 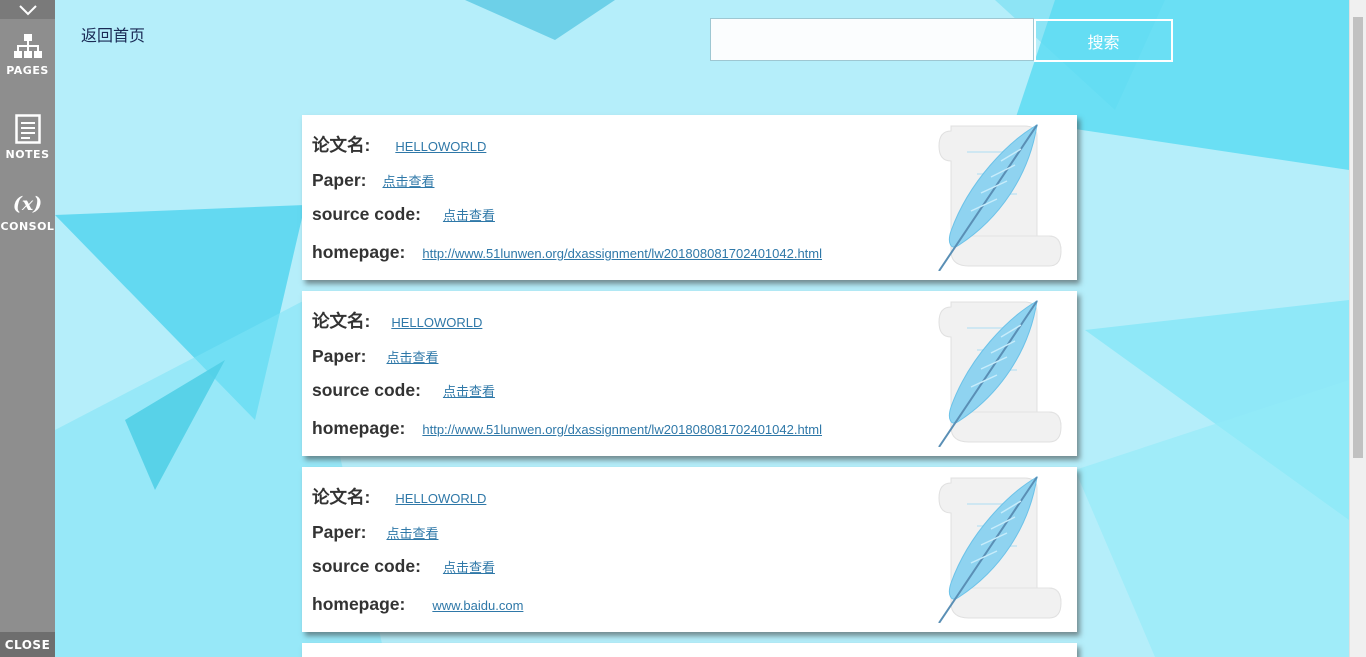 I want to click on scrollbar, so click(x=1357, y=328).